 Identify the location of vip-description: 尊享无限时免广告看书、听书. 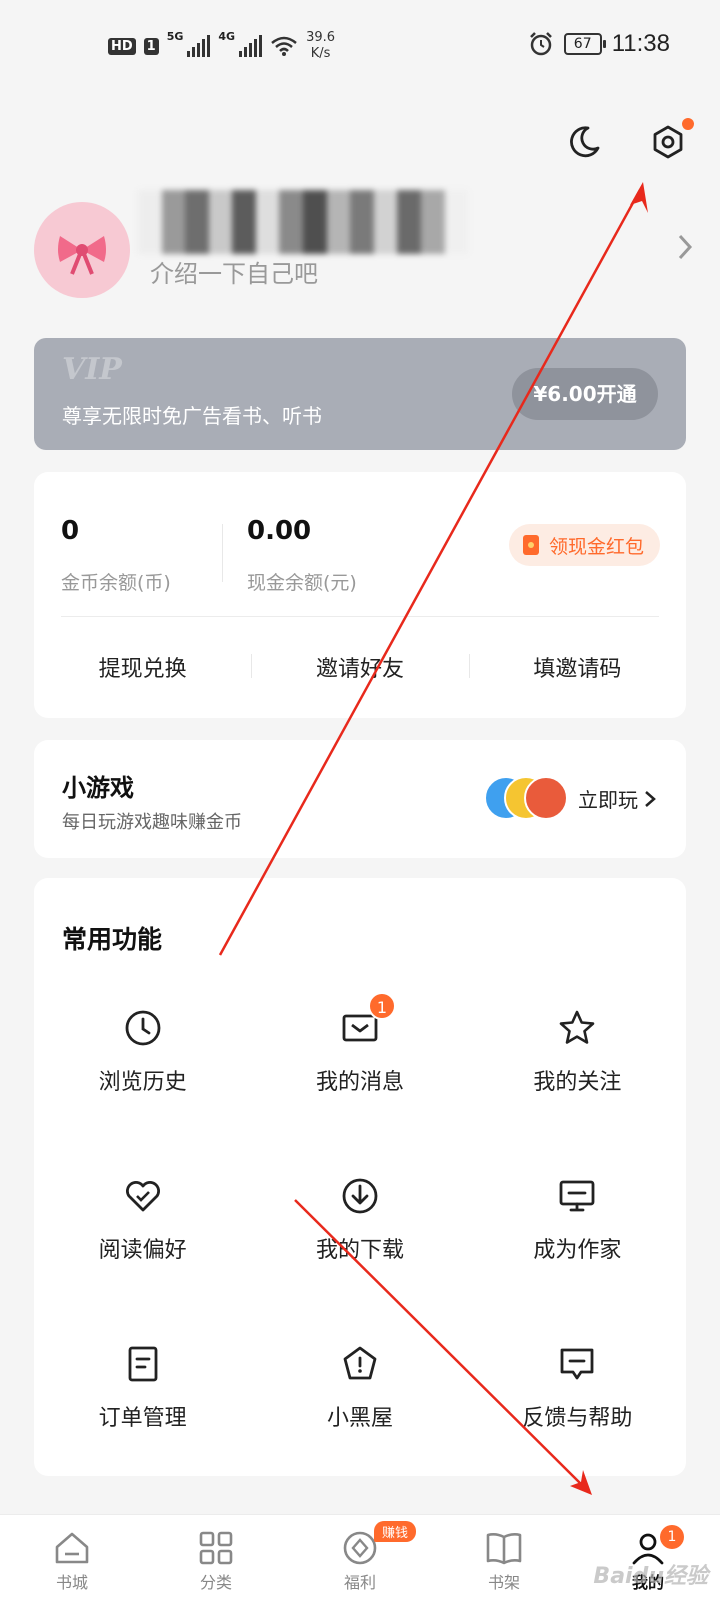
(192, 416).